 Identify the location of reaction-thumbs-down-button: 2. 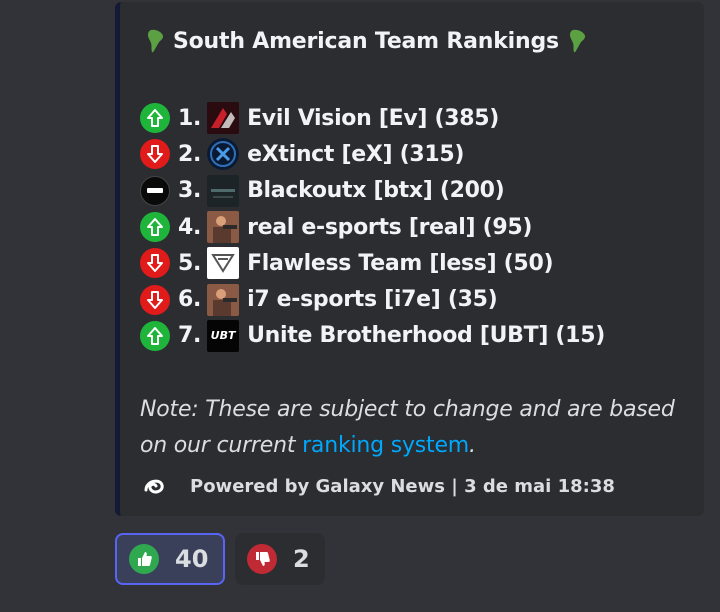
(280, 559).